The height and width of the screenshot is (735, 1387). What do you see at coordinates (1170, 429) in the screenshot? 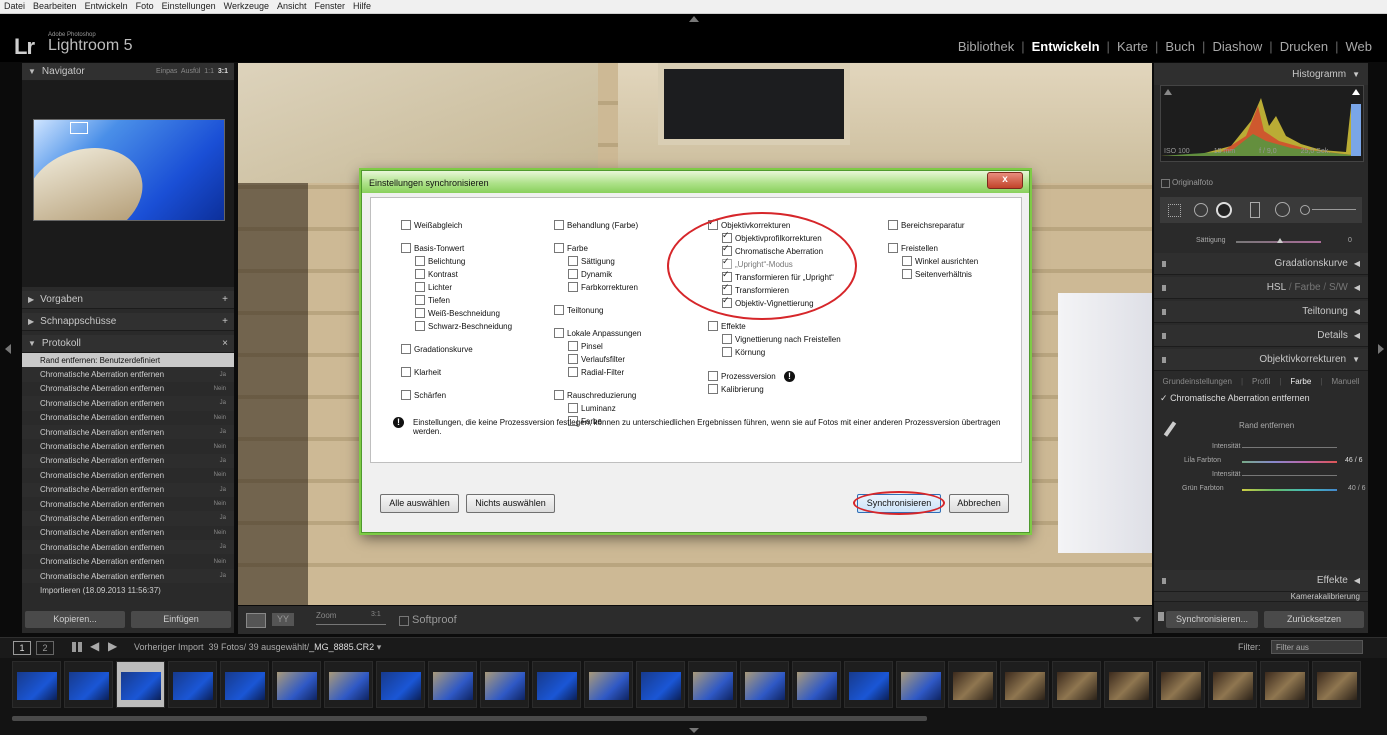
I see `eyedropper-icon` at bounding box center [1170, 429].